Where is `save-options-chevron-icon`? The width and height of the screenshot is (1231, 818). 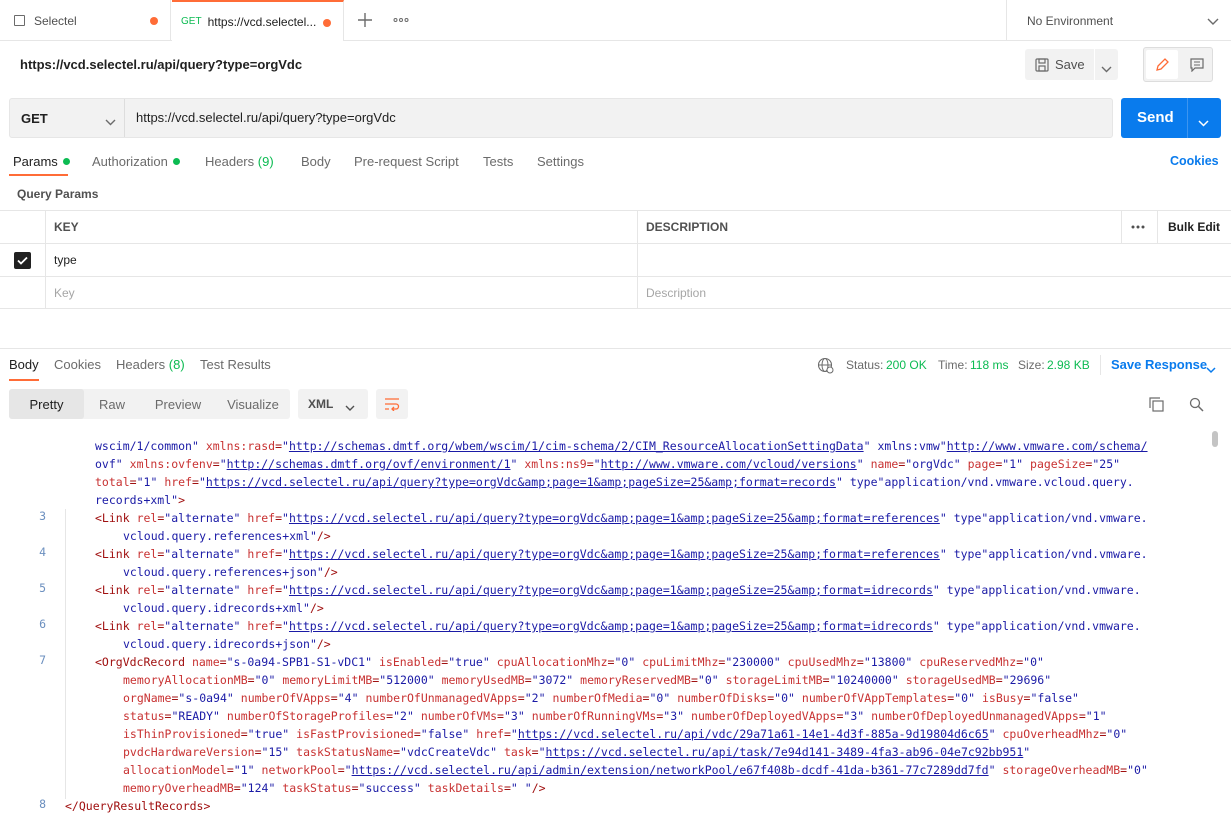
save-options-chevron-icon is located at coordinates (1106, 68).